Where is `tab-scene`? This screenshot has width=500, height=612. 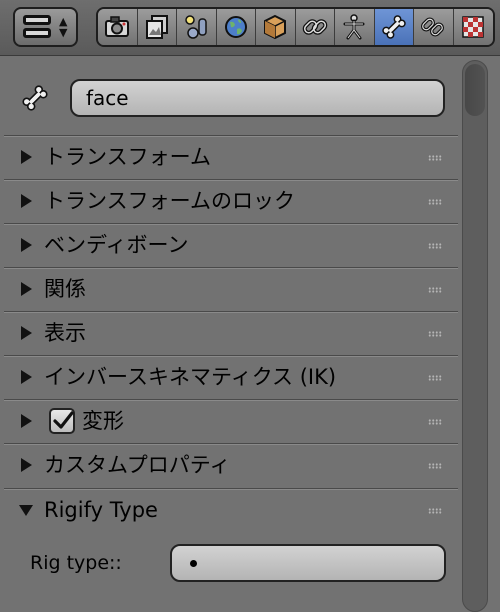
tab-scene is located at coordinates (197, 27).